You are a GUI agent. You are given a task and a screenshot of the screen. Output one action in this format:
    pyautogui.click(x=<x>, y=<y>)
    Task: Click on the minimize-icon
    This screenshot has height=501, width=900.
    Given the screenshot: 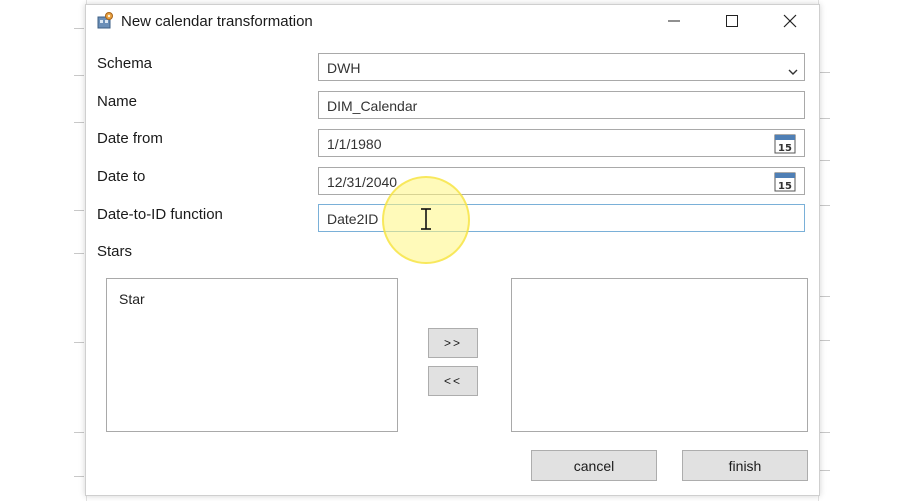 What is the action you would take?
    pyautogui.click(x=674, y=21)
    